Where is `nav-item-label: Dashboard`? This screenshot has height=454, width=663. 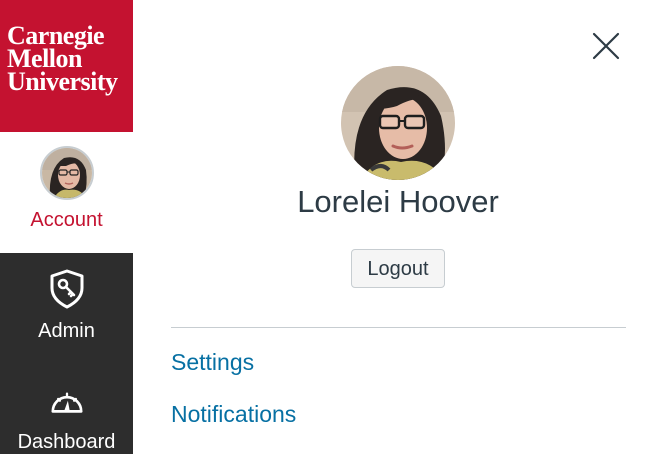
nav-item-label: Dashboard is located at coordinates (66, 442).